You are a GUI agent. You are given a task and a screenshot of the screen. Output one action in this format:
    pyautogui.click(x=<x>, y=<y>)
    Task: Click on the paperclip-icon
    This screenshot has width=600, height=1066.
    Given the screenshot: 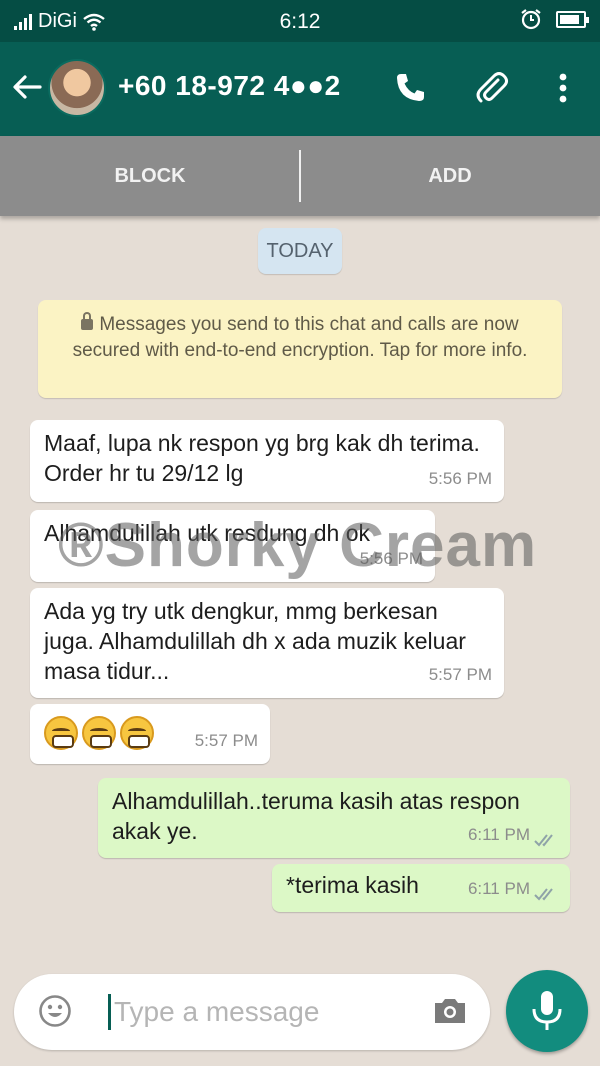 What is the action you would take?
    pyautogui.click(x=492, y=88)
    